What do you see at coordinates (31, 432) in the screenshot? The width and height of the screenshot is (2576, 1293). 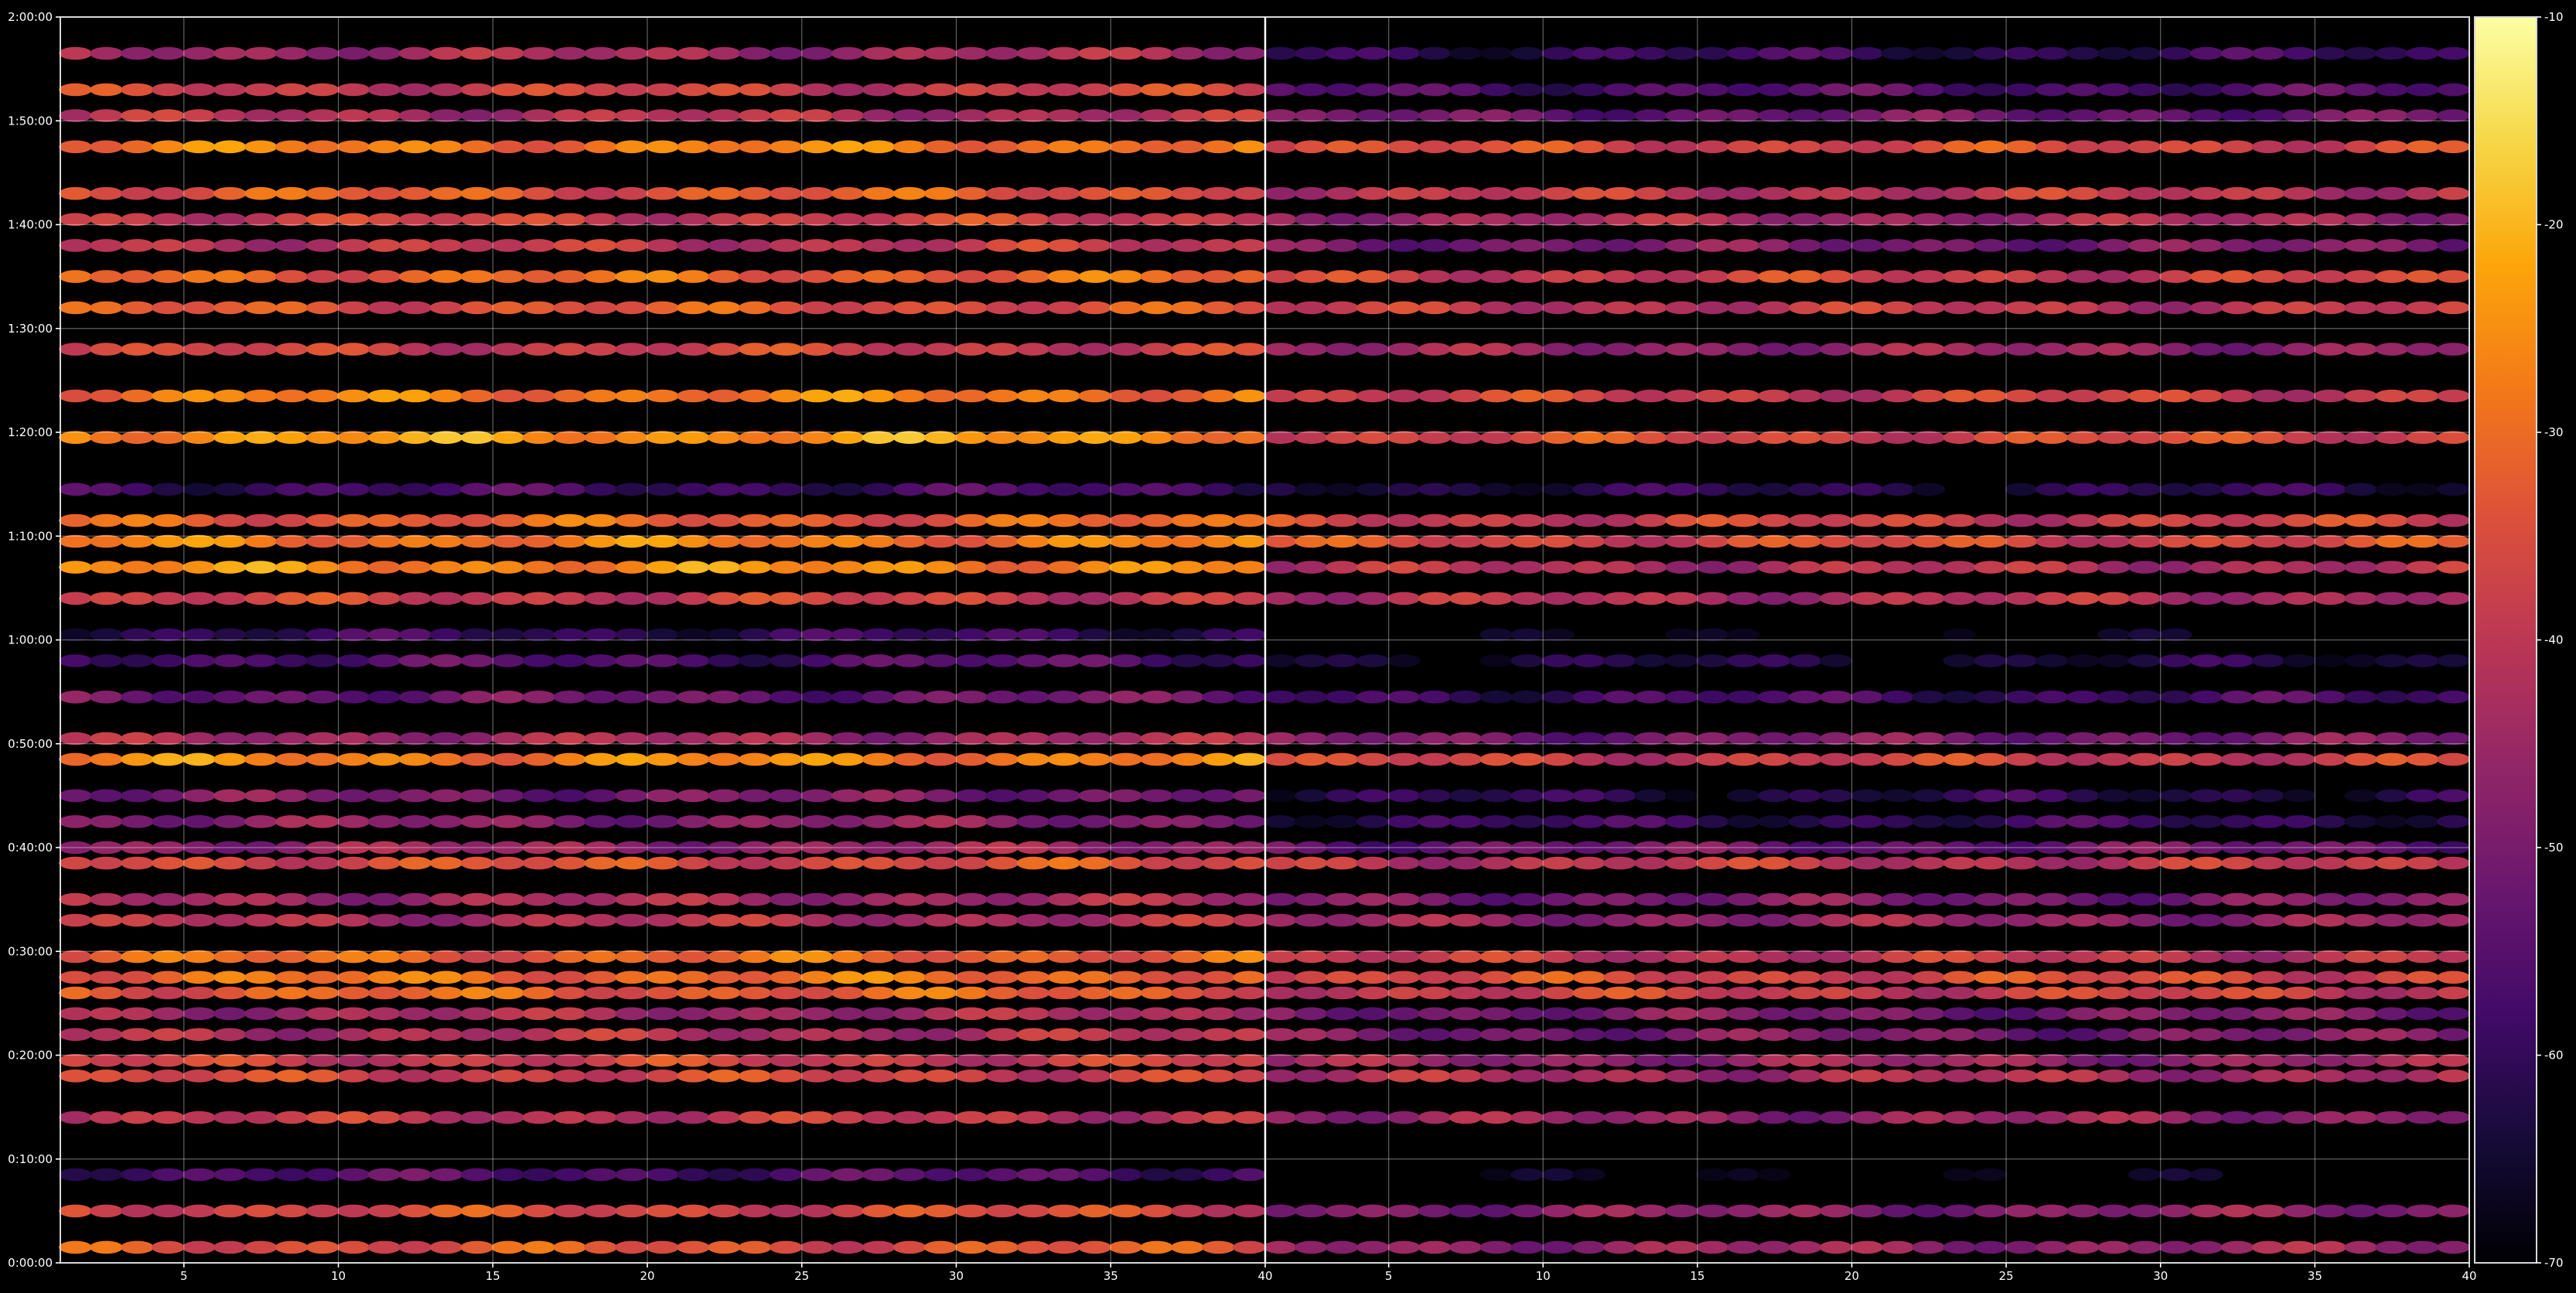 I see `y-tick-label: 1:20:00` at bounding box center [31, 432].